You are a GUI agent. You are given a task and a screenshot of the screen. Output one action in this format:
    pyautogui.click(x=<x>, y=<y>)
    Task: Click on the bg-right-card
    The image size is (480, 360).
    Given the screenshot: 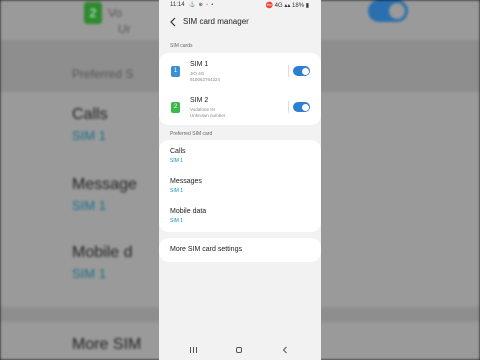 What is the action you would take?
    pyautogui.click(x=400, y=20)
    